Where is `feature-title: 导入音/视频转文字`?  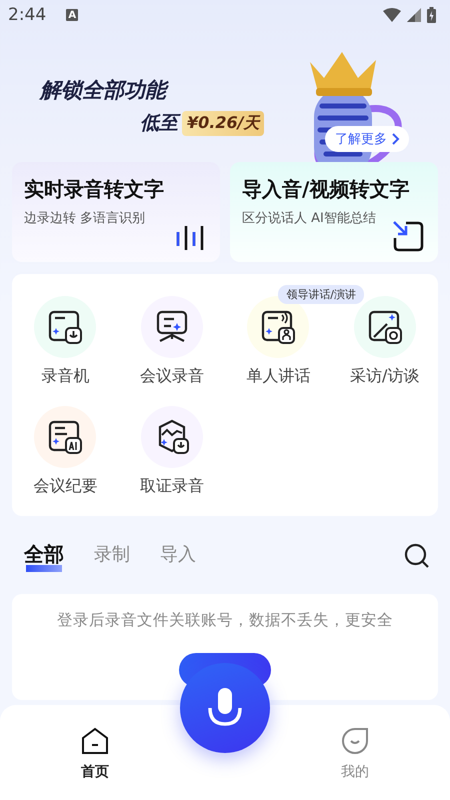
feature-title: 导入音/视频转文字 is located at coordinates (326, 189).